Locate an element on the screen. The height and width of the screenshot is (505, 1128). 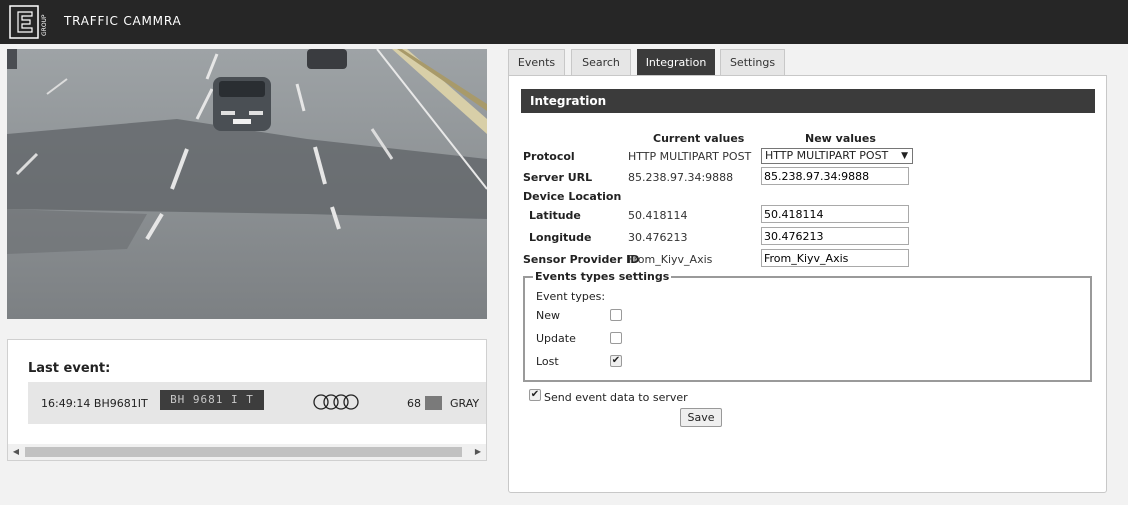
plate-image: BH 9681 I T is located at coordinates (212, 400).